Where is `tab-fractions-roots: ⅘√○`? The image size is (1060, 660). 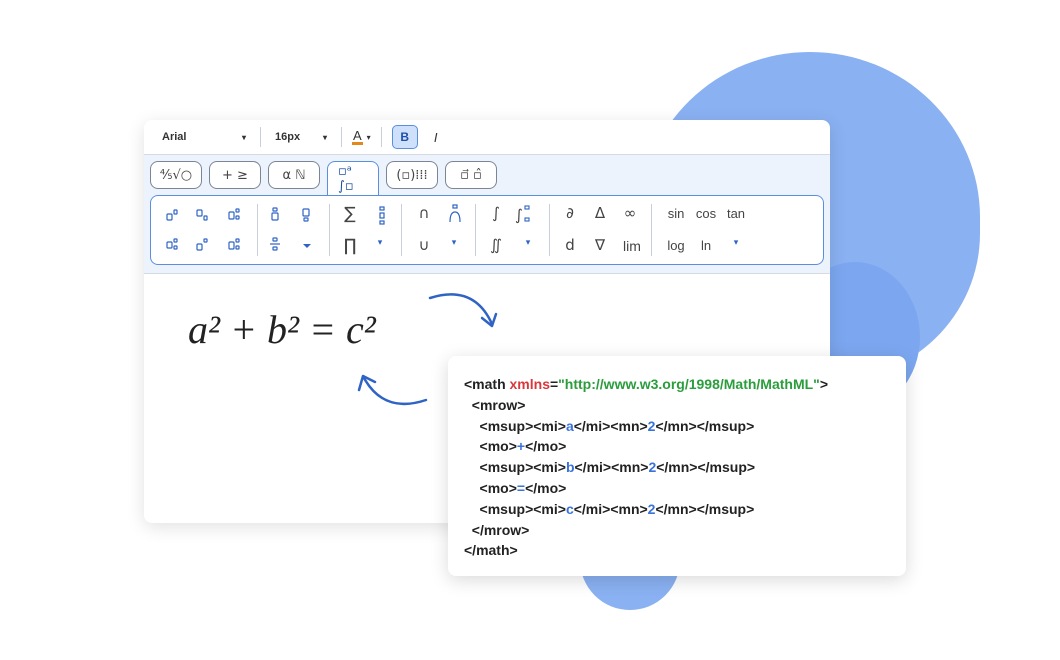 tab-fractions-roots: ⅘√○ is located at coordinates (176, 175).